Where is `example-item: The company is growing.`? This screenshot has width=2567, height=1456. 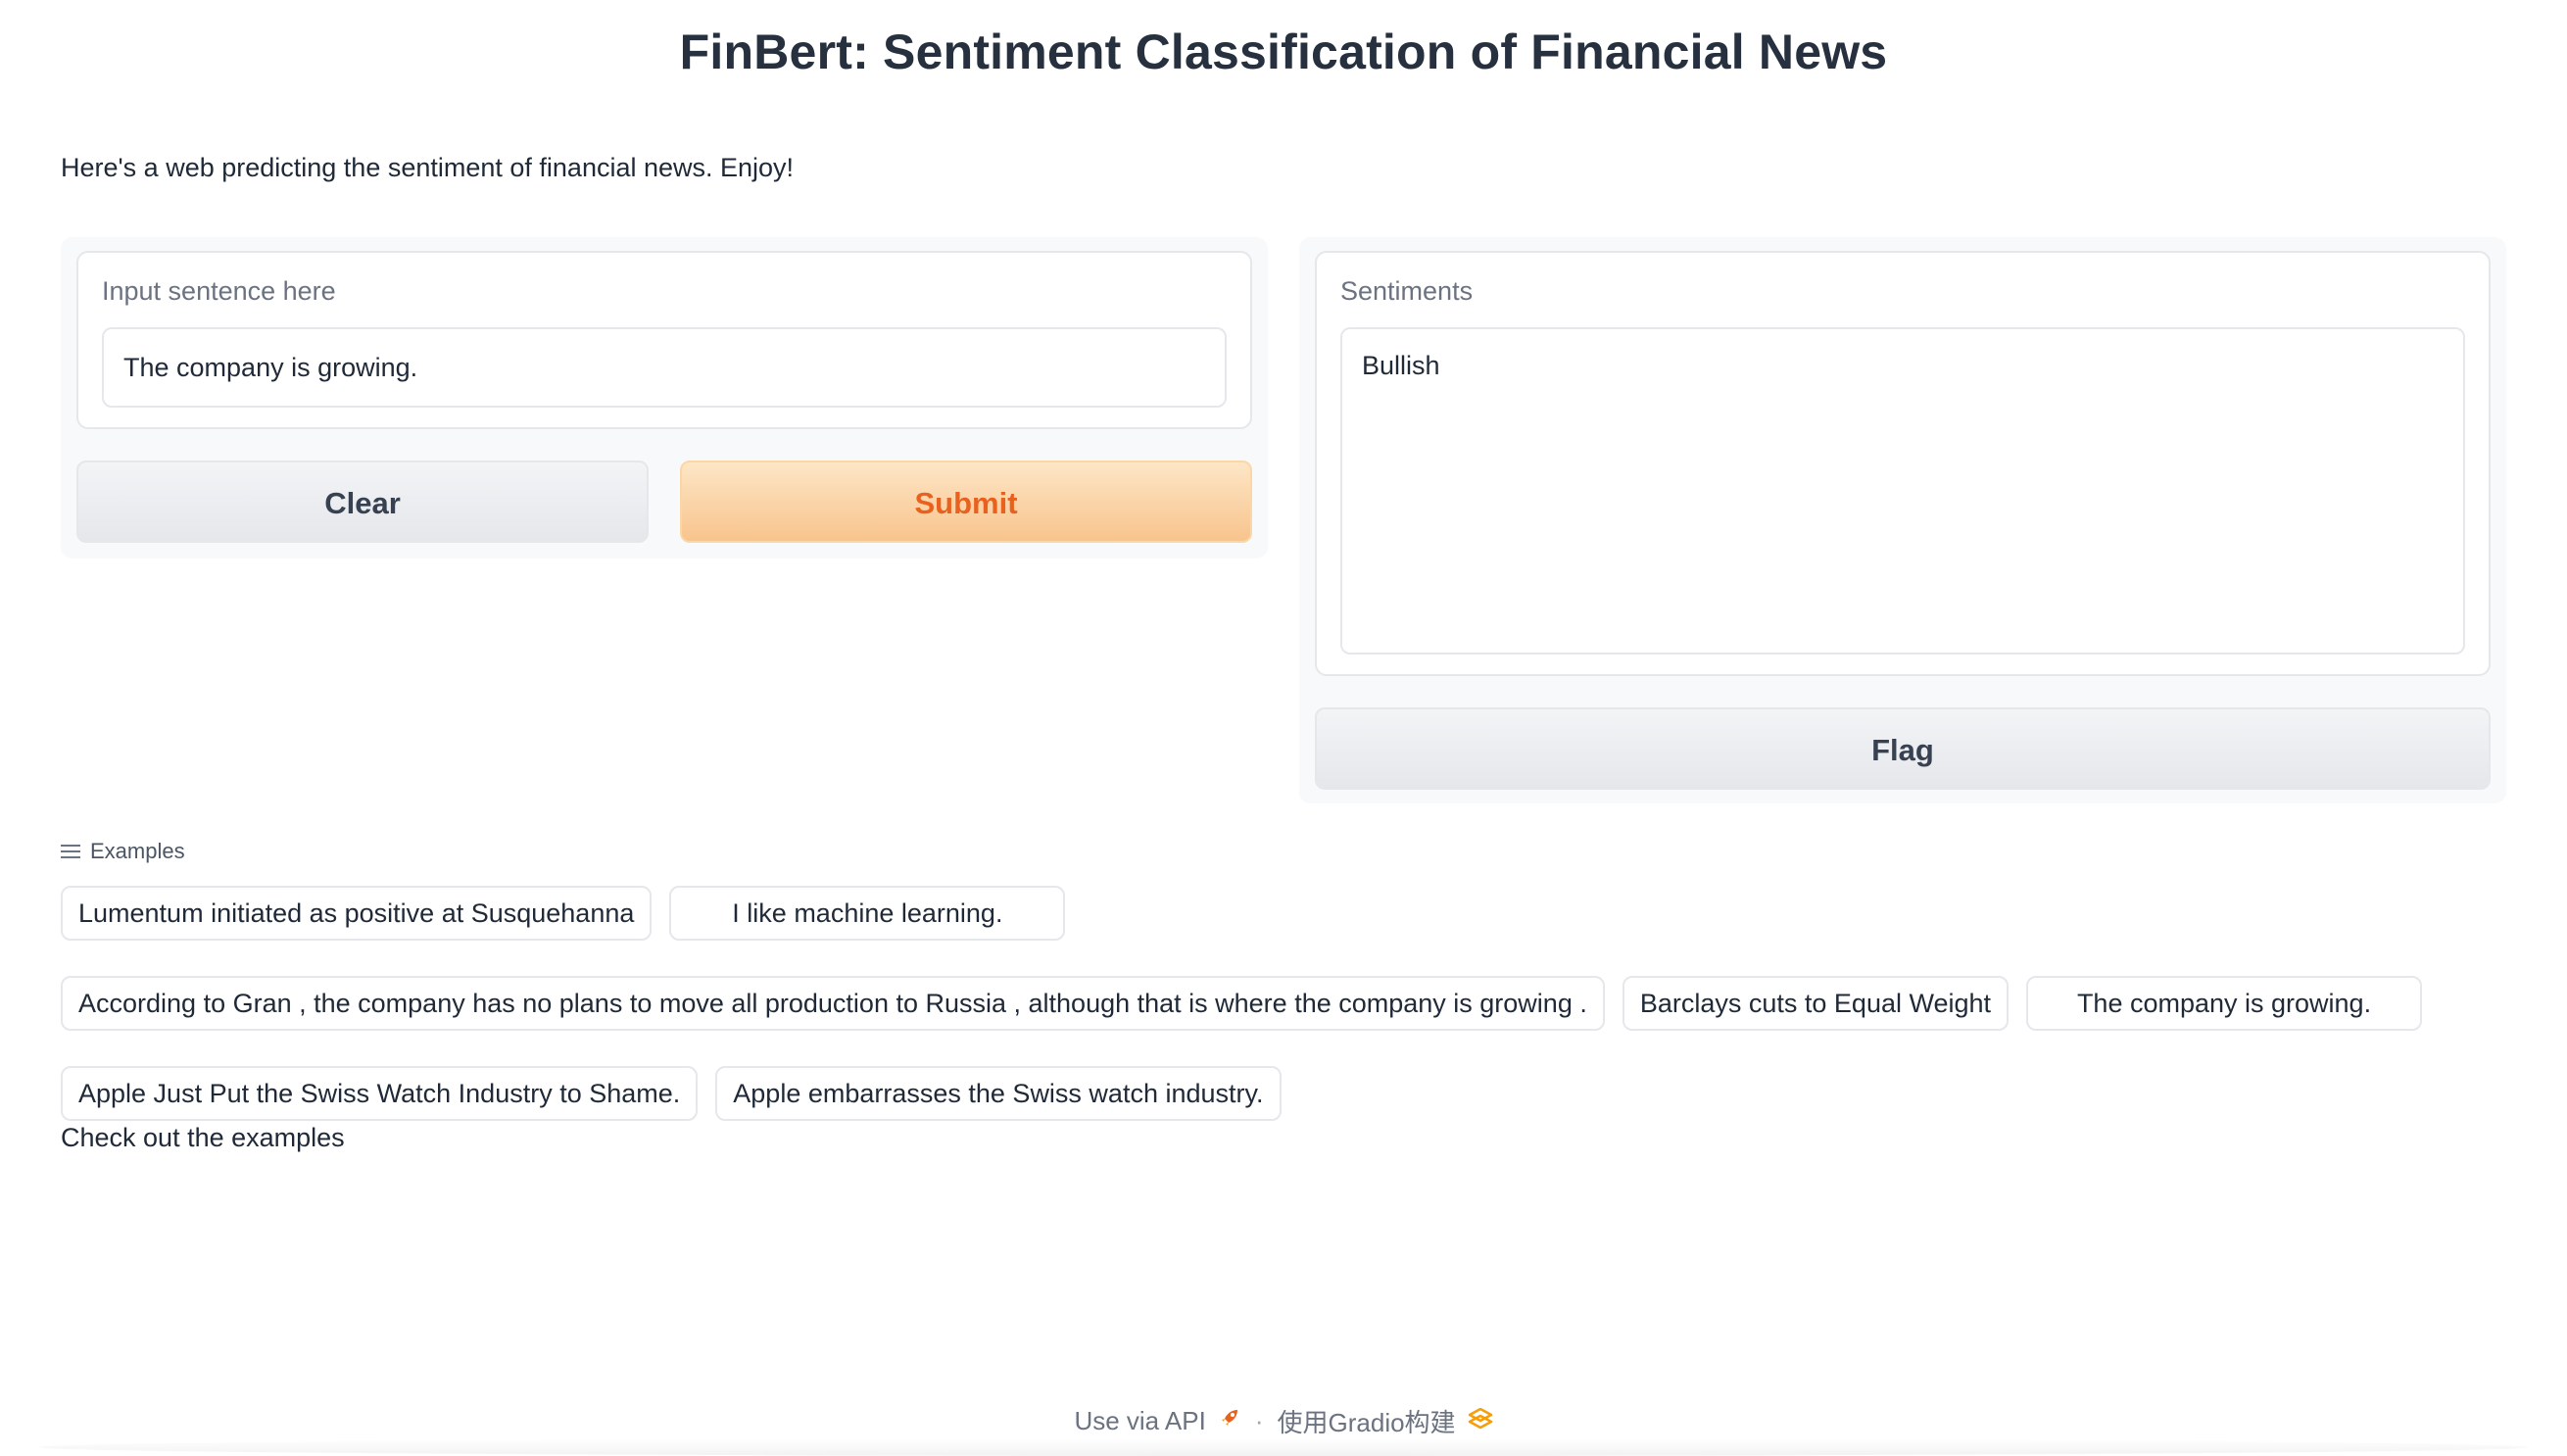 example-item: The company is growing. is located at coordinates (2224, 1003).